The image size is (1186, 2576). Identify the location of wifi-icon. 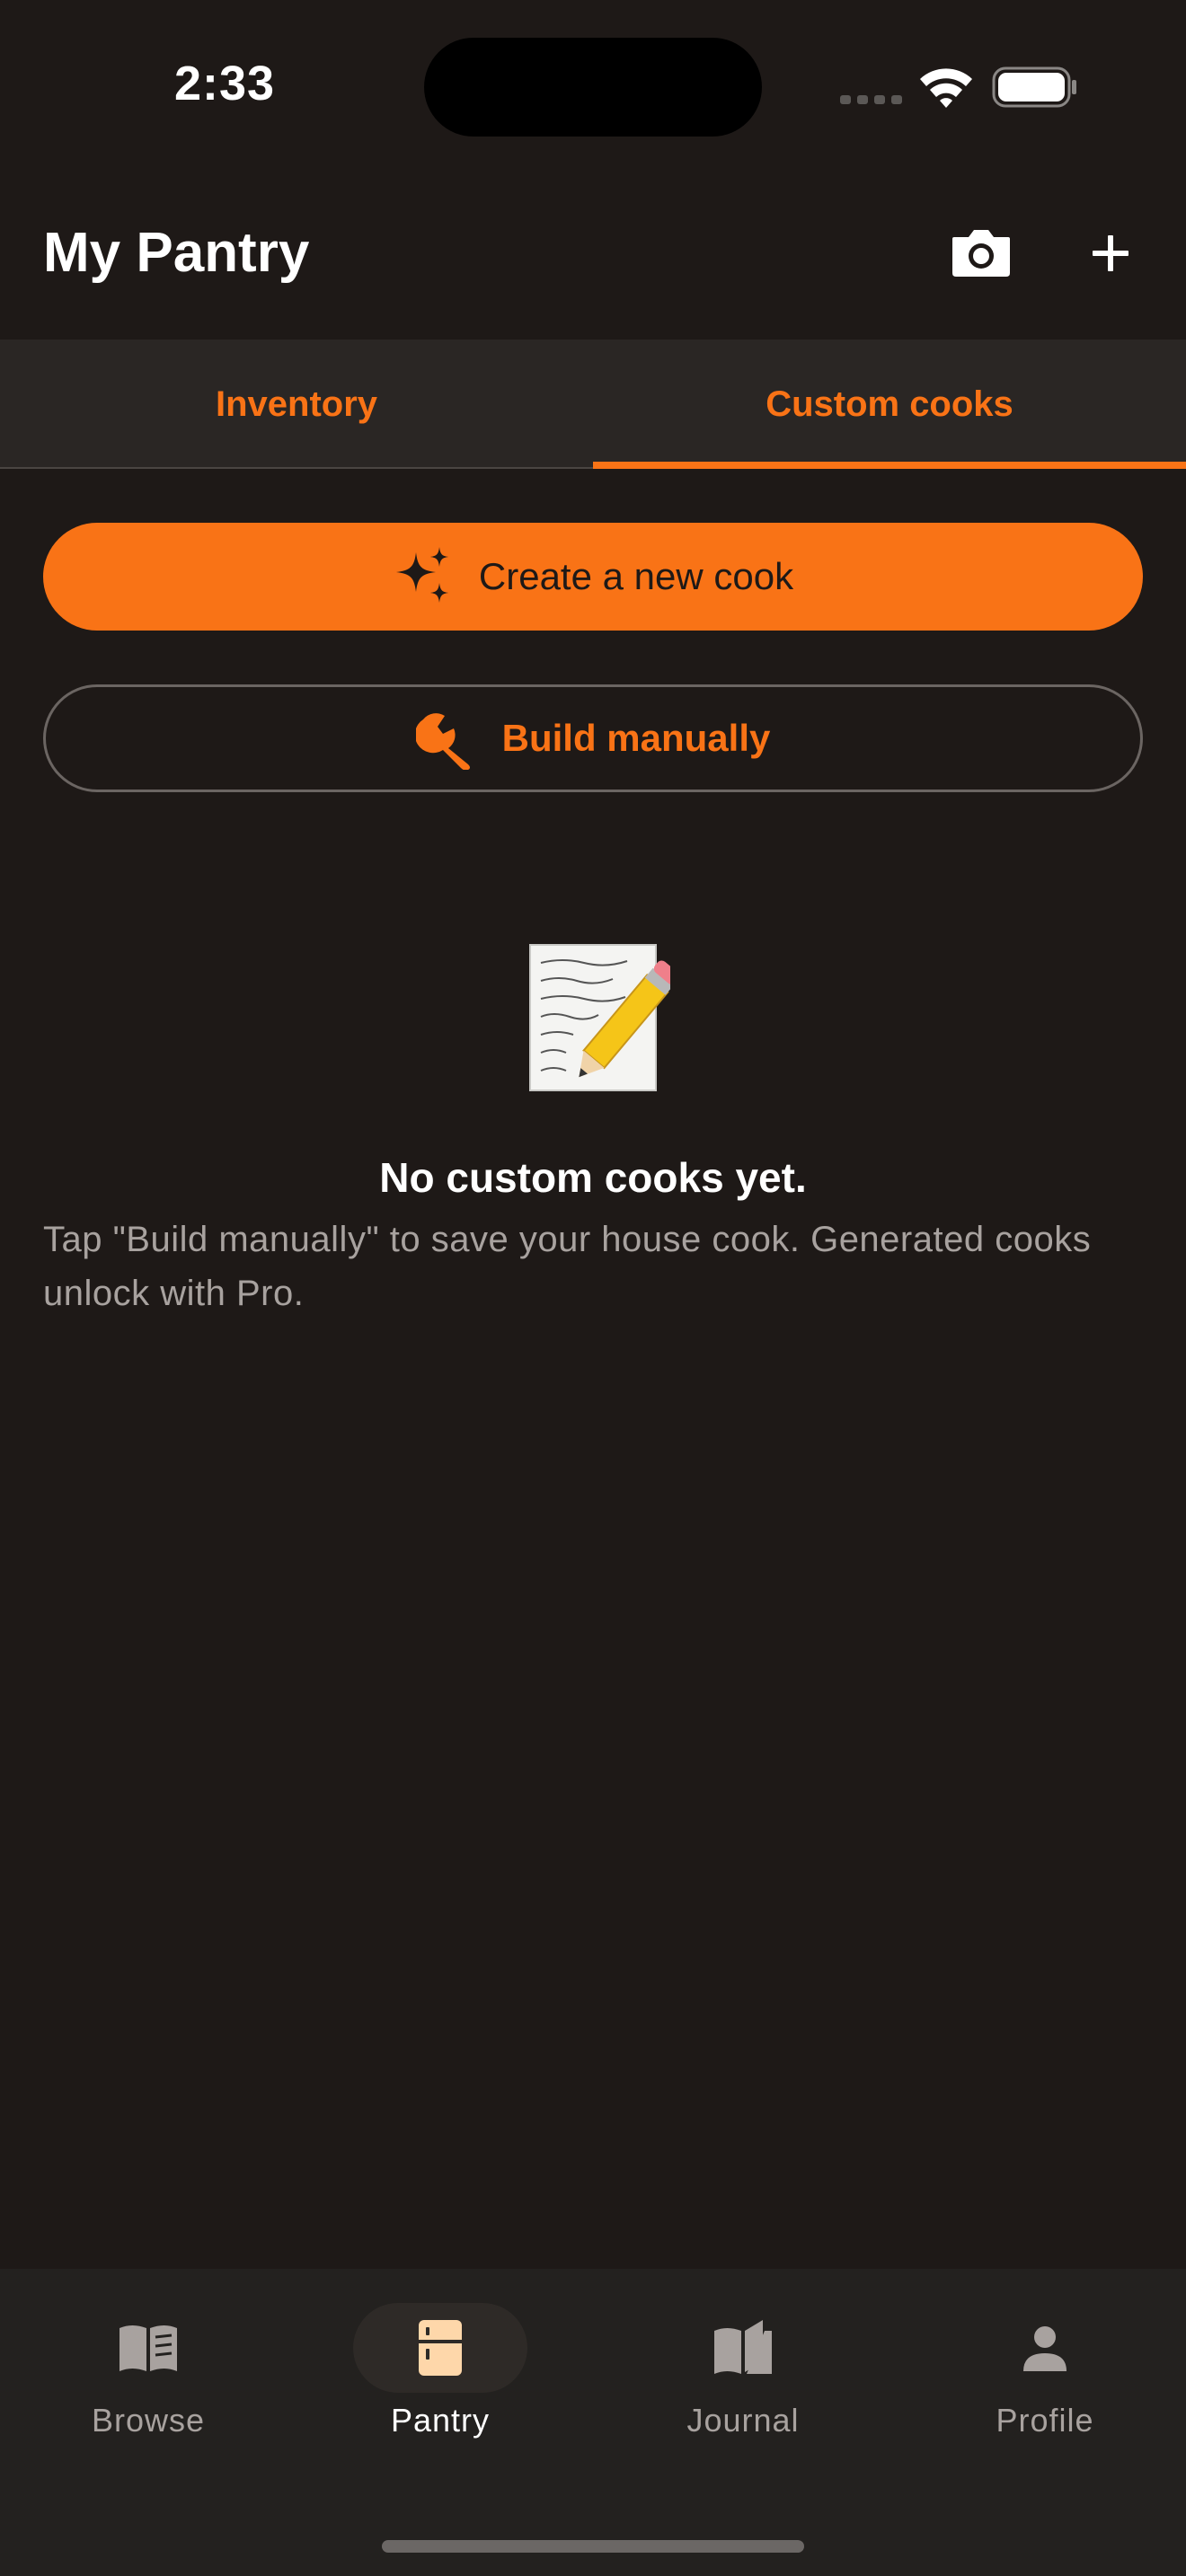
(946, 88).